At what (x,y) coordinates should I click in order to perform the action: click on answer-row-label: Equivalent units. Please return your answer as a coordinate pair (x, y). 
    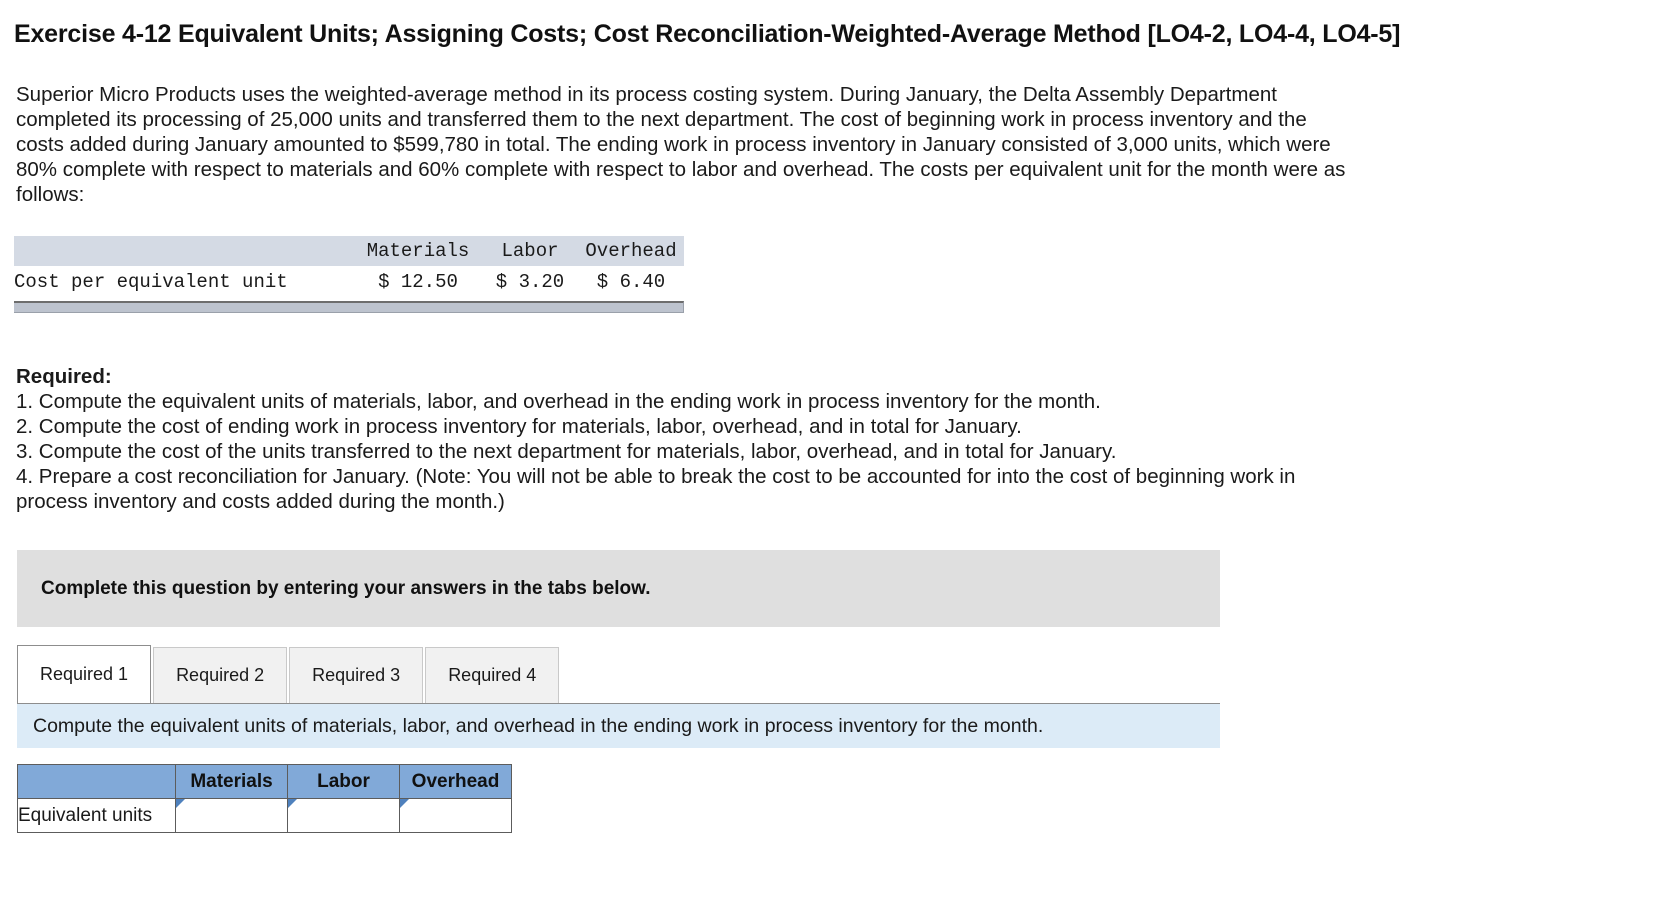
    Looking at the image, I should click on (96, 815).